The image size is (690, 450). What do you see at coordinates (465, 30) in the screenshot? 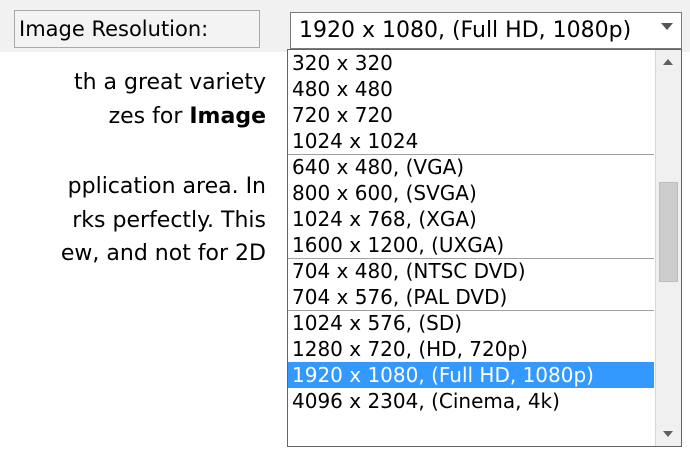
I see `combobox-selected-value: 1920 x 1080, (Full HD, 1080p)` at bounding box center [465, 30].